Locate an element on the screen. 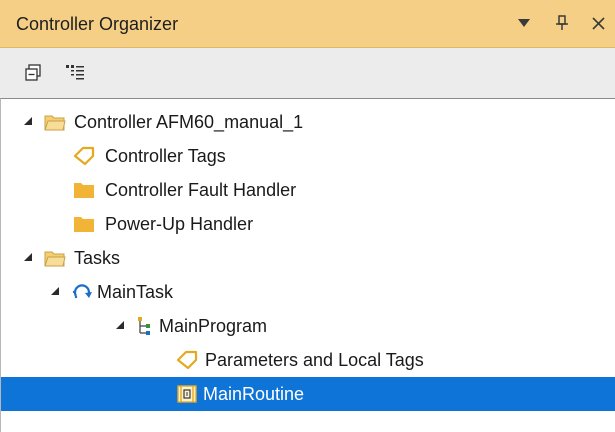 This screenshot has height=432, width=615. tree-item-label: Controller AFM60_manual_1 is located at coordinates (189, 122).